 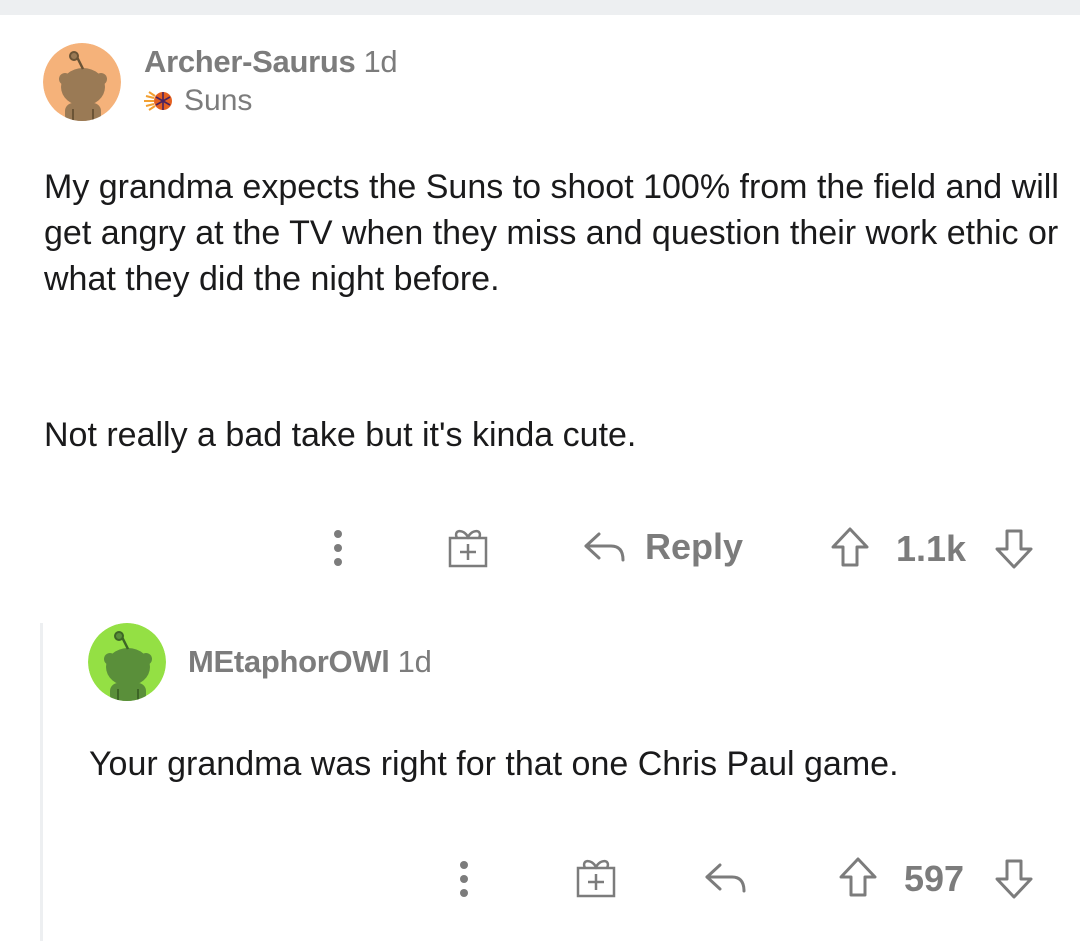 I want to click on thread-indent-line, so click(x=41, y=782).